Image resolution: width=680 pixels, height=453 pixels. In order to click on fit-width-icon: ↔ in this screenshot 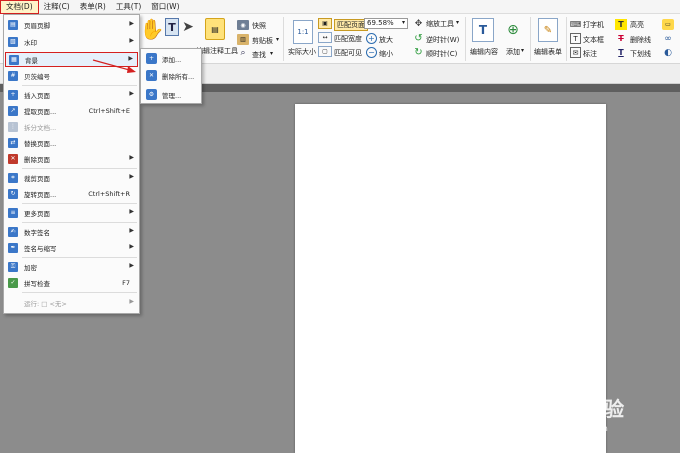, I will do `click(325, 37)`.